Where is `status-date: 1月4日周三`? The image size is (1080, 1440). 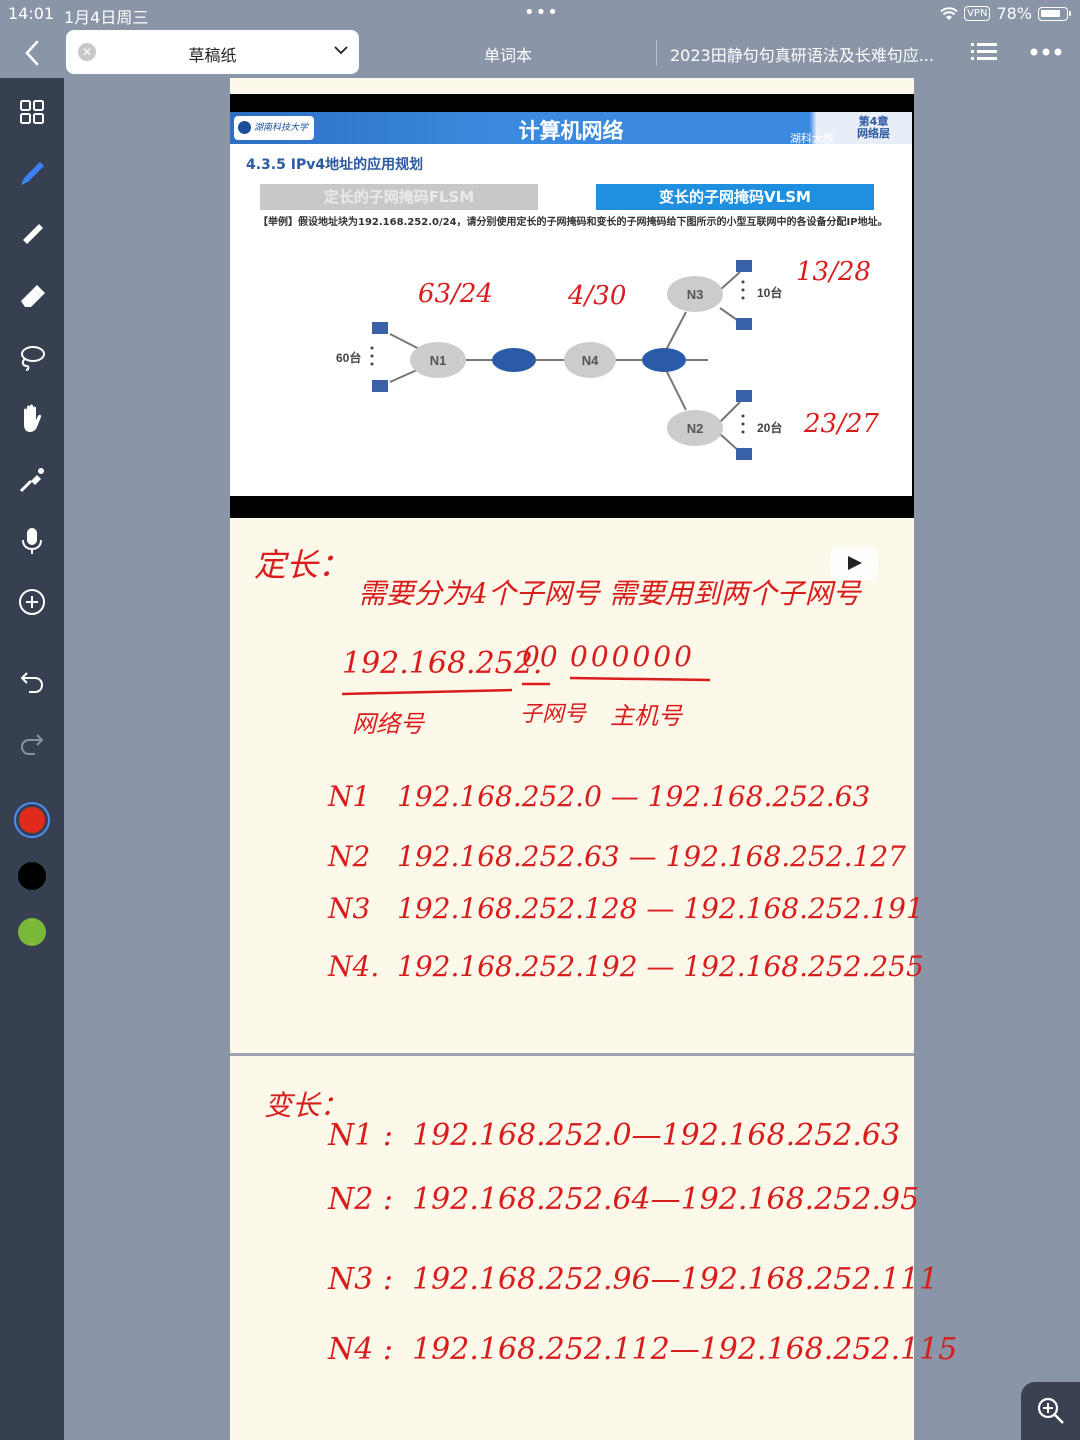 status-date: 1月4日周三 is located at coordinates (106, 17).